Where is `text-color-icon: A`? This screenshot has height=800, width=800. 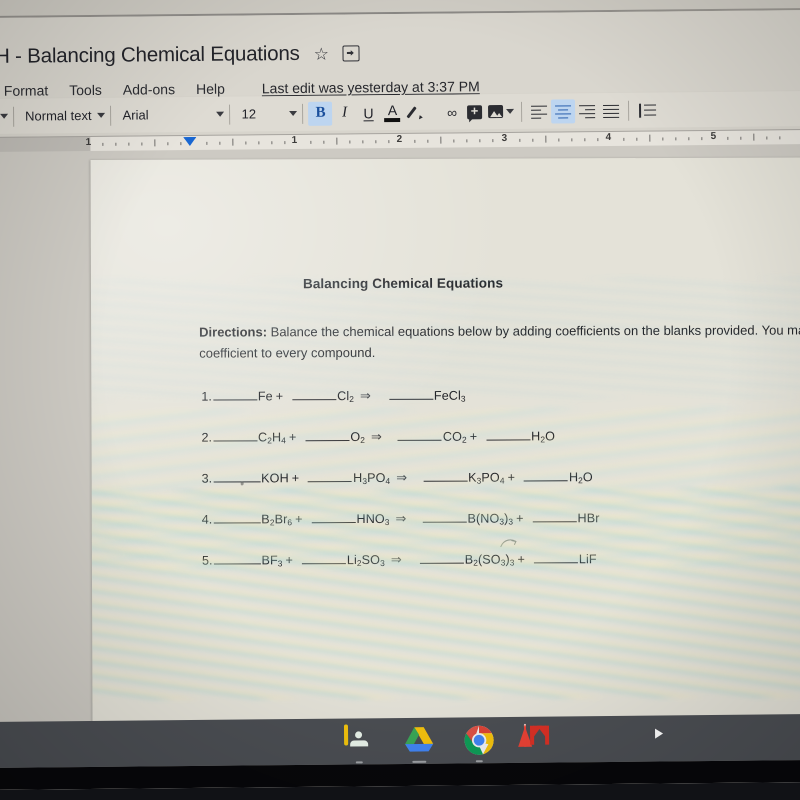 text-color-icon: A is located at coordinates (392, 112).